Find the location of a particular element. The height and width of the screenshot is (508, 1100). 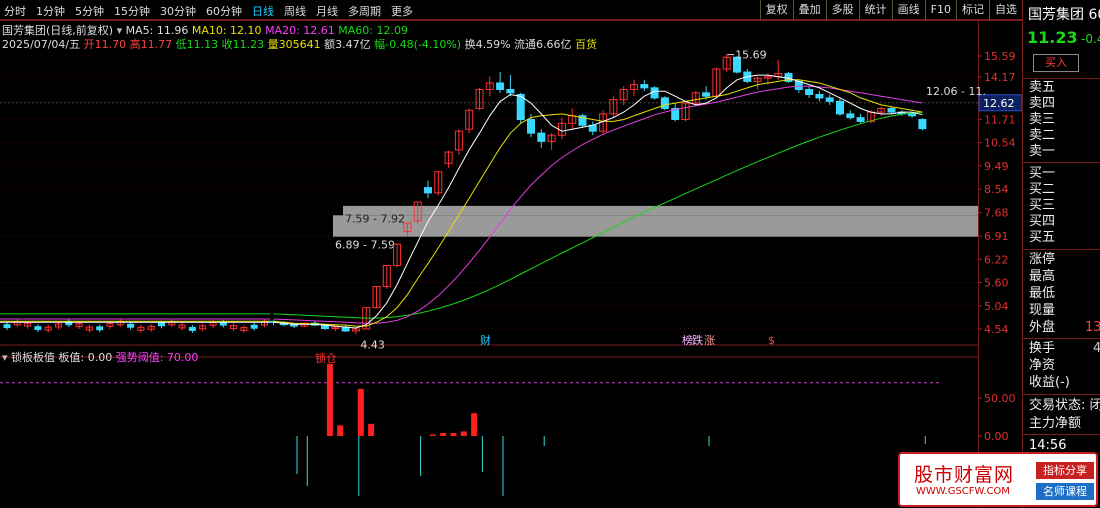

tool-button-4: 画线 is located at coordinates (908, 10).